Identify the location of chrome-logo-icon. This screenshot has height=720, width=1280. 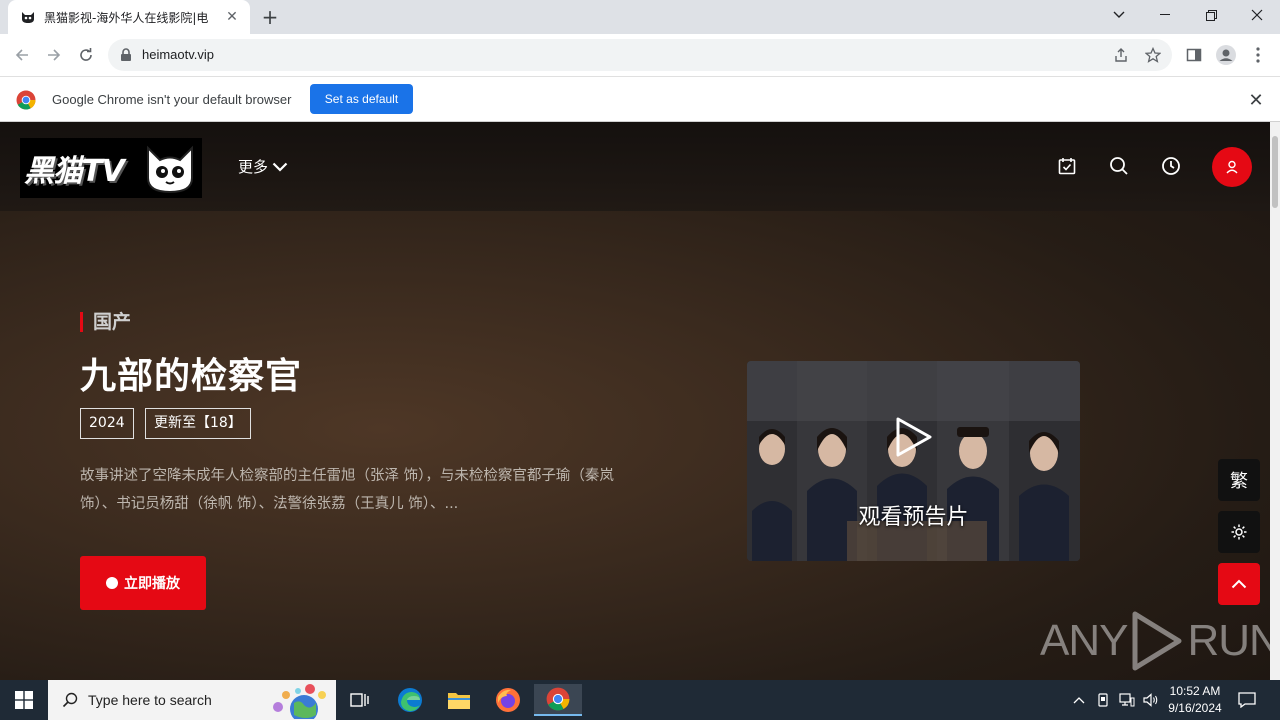
(26, 100).